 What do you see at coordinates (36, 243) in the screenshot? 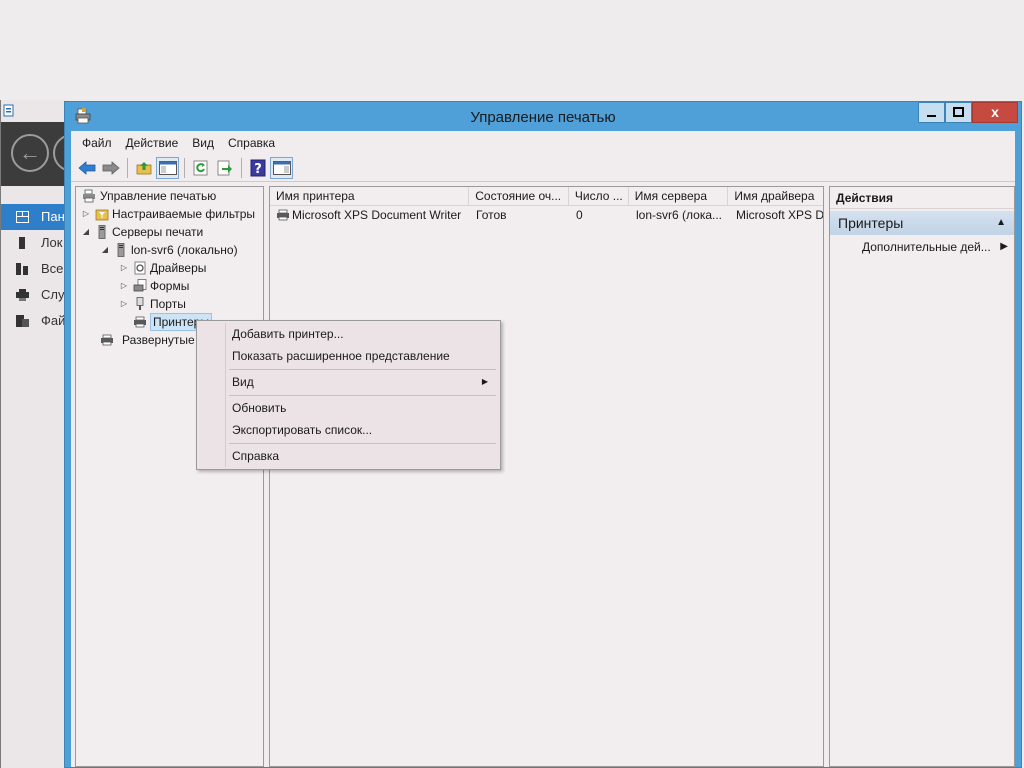
I see `sidebar-item-local-server: Лок` at bounding box center [36, 243].